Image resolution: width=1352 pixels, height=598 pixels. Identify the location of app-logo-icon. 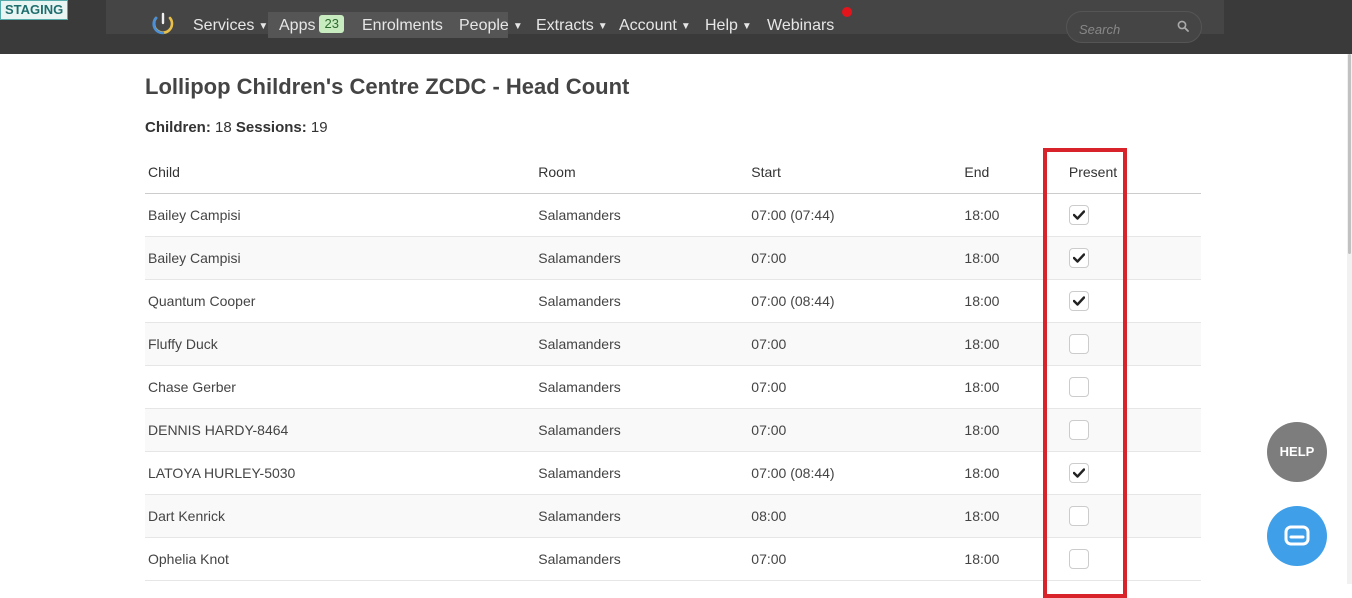
(163, 24).